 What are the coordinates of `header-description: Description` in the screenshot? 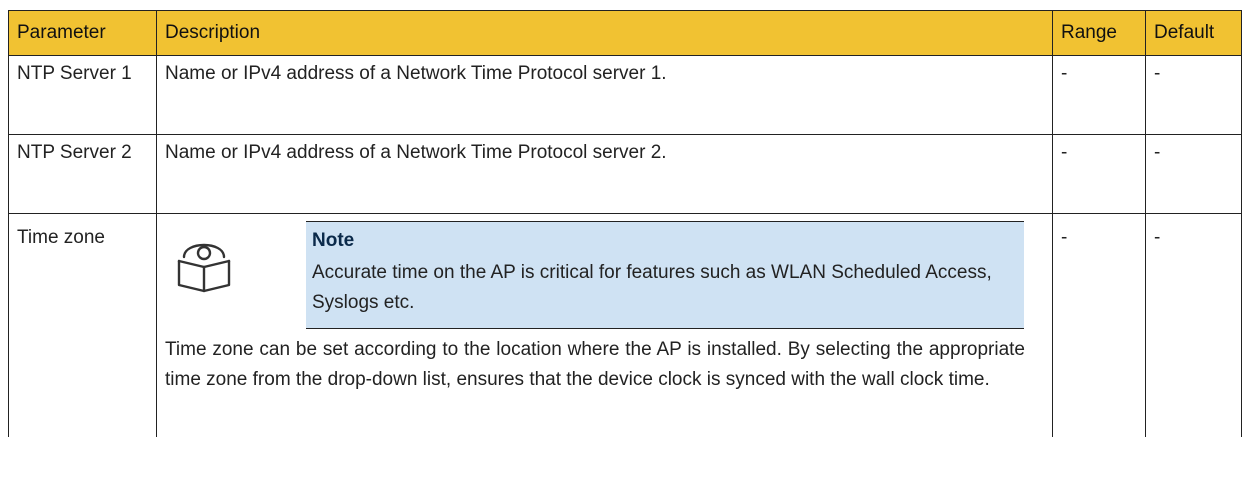 It's located at (604, 33).